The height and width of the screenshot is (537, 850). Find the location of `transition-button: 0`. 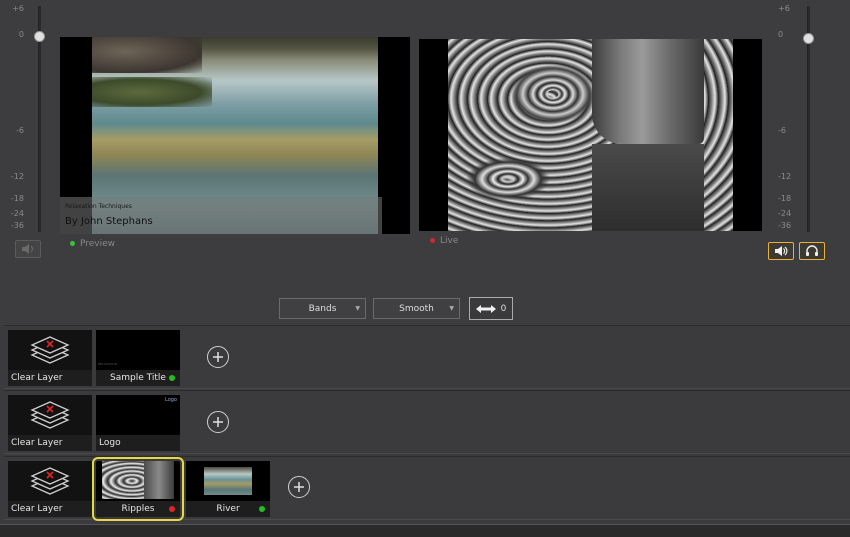

transition-button: 0 is located at coordinates (491, 308).